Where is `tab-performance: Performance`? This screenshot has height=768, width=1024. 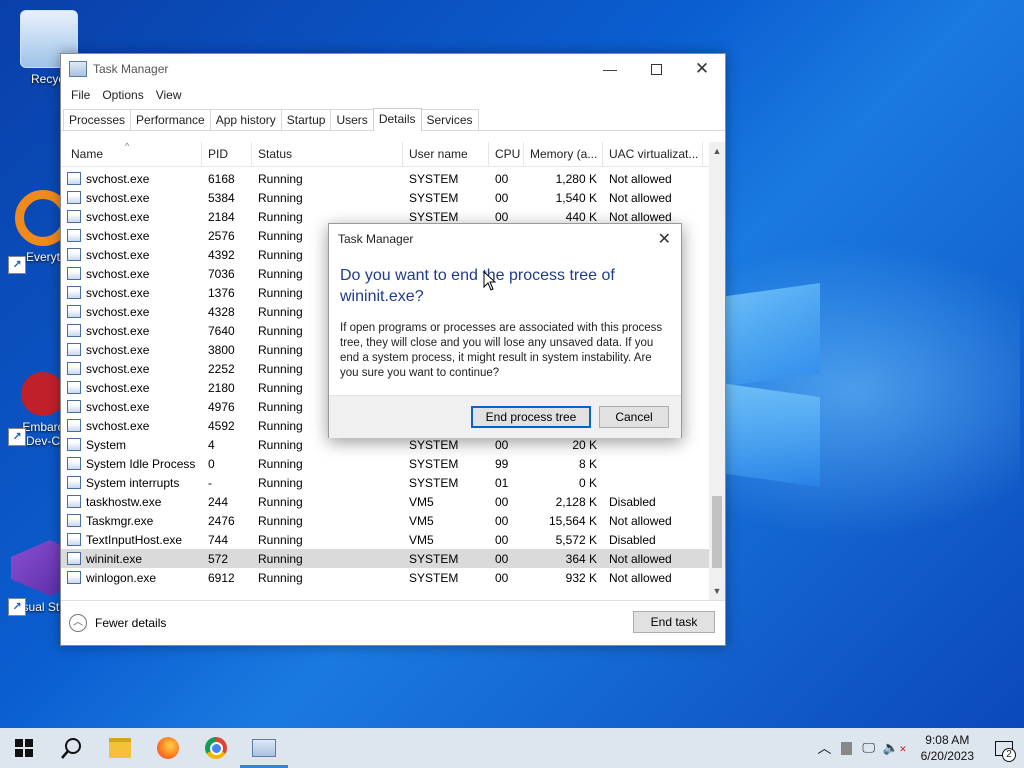
tab-performance: Performance is located at coordinates (170, 119).